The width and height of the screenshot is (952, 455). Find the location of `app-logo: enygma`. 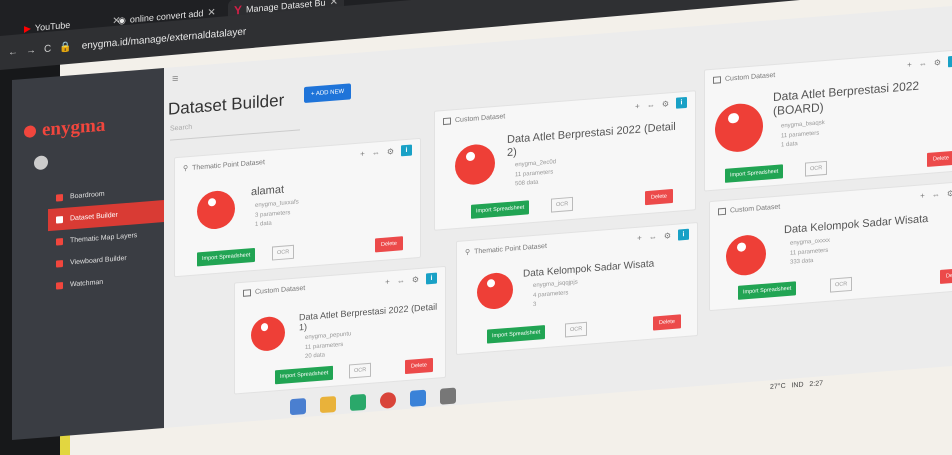

app-logo: enygma is located at coordinates (64, 129).